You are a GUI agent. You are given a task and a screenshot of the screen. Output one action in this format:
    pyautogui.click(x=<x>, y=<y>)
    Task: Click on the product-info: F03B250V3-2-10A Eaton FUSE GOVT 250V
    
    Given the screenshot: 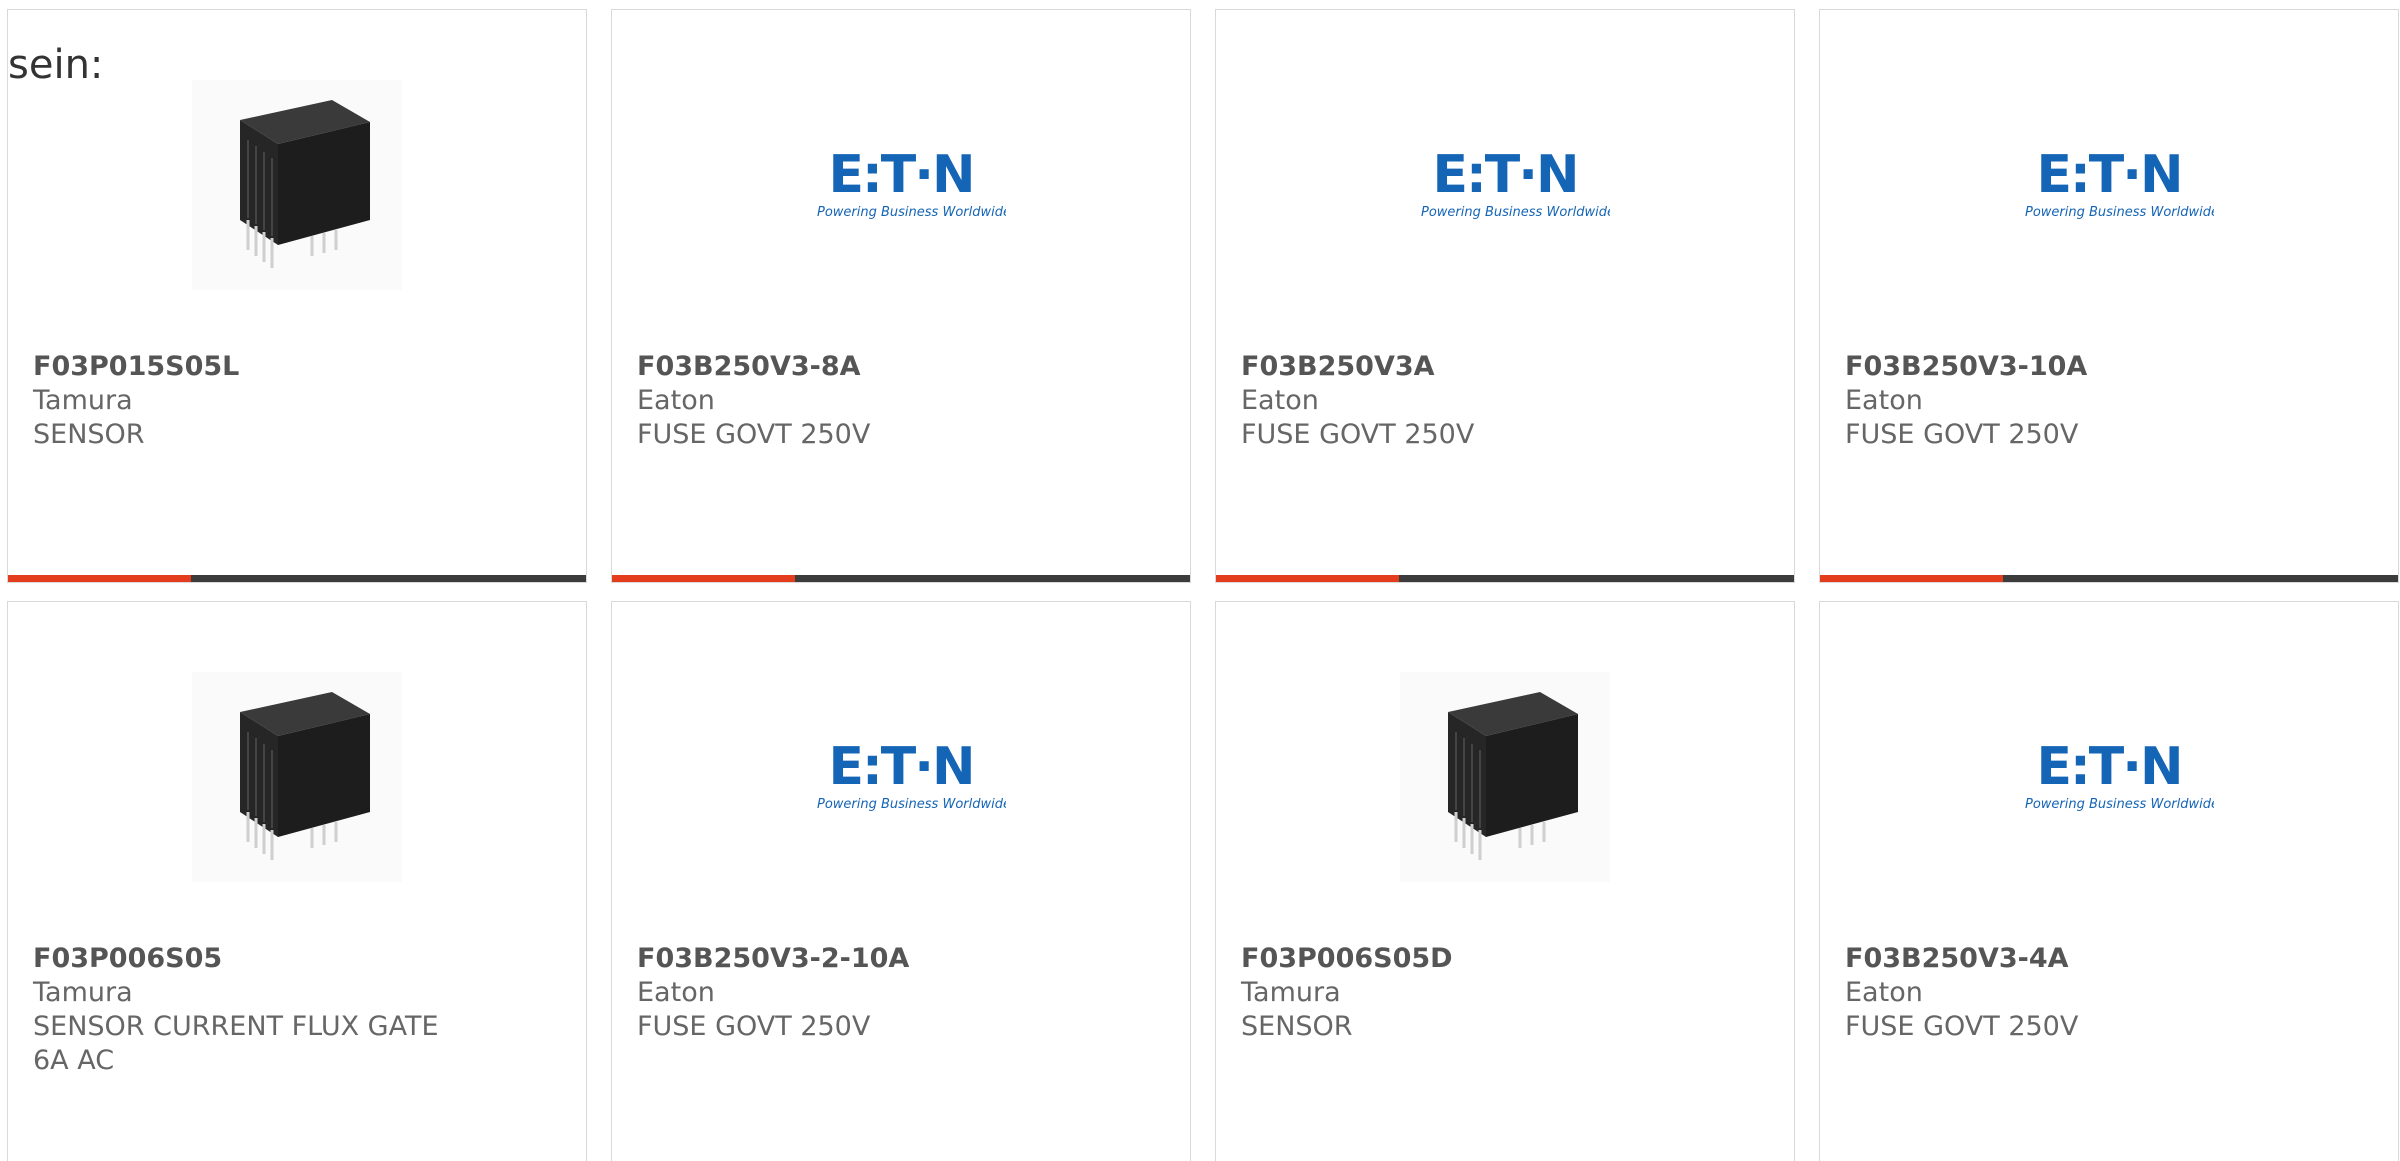 What is the action you would take?
    pyautogui.click(x=872, y=993)
    